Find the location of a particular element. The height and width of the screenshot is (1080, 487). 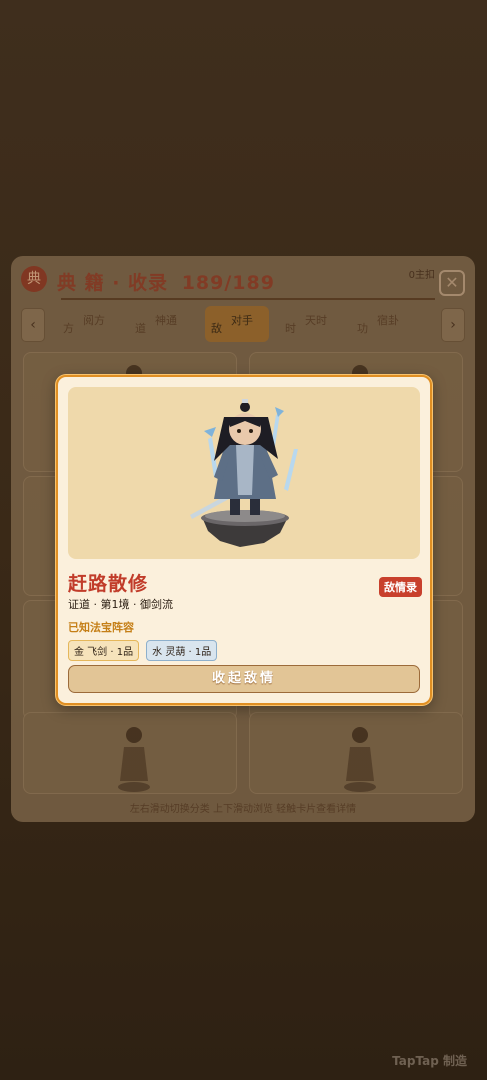

tab-arrow-left-button: ‹ is located at coordinates (33, 325).